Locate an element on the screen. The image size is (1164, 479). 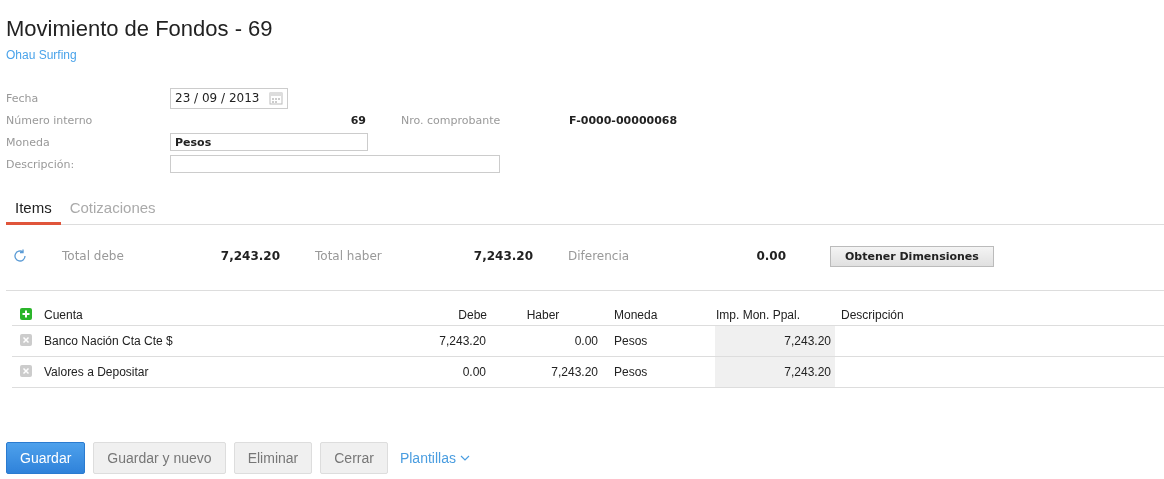
column-header: Haber is located at coordinates (543, 315).